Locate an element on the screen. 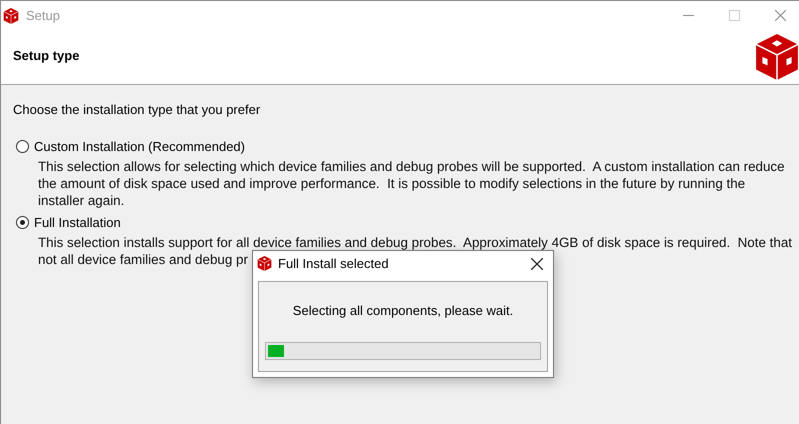  minimize-icon is located at coordinates (688, 15).